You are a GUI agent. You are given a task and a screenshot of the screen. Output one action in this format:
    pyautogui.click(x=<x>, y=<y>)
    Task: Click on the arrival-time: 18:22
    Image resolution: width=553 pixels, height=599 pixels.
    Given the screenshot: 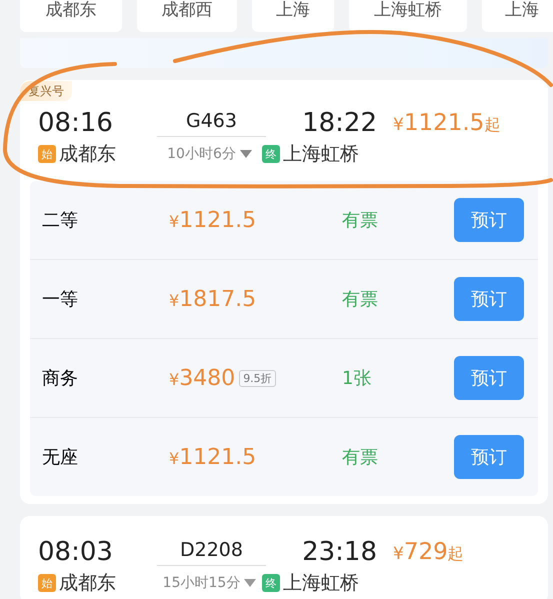 What is the action you would take?
    pyautogui.click(x=339, y=123)
    